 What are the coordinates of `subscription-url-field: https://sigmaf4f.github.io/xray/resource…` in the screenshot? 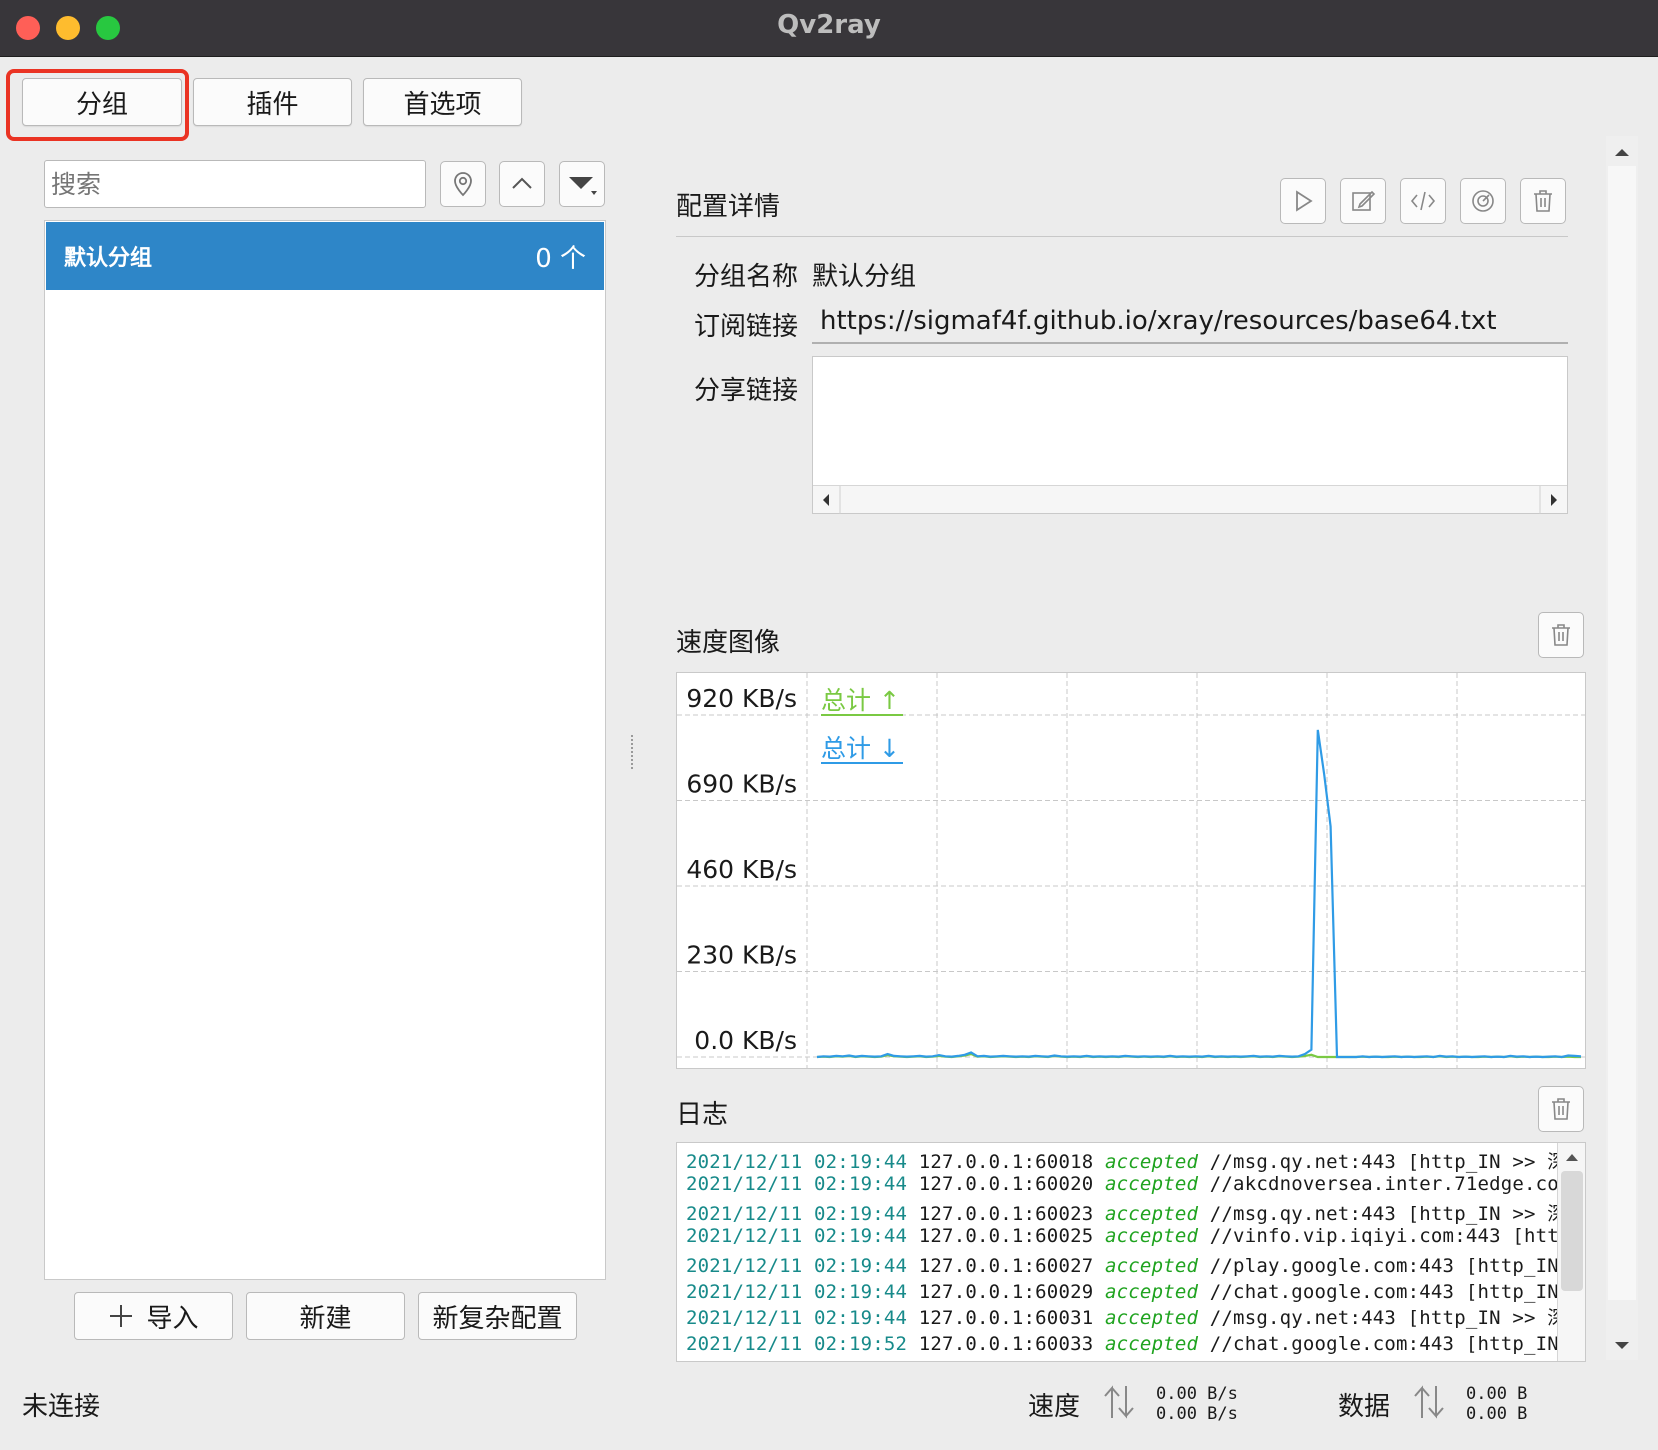 It's located at (1190, 322).